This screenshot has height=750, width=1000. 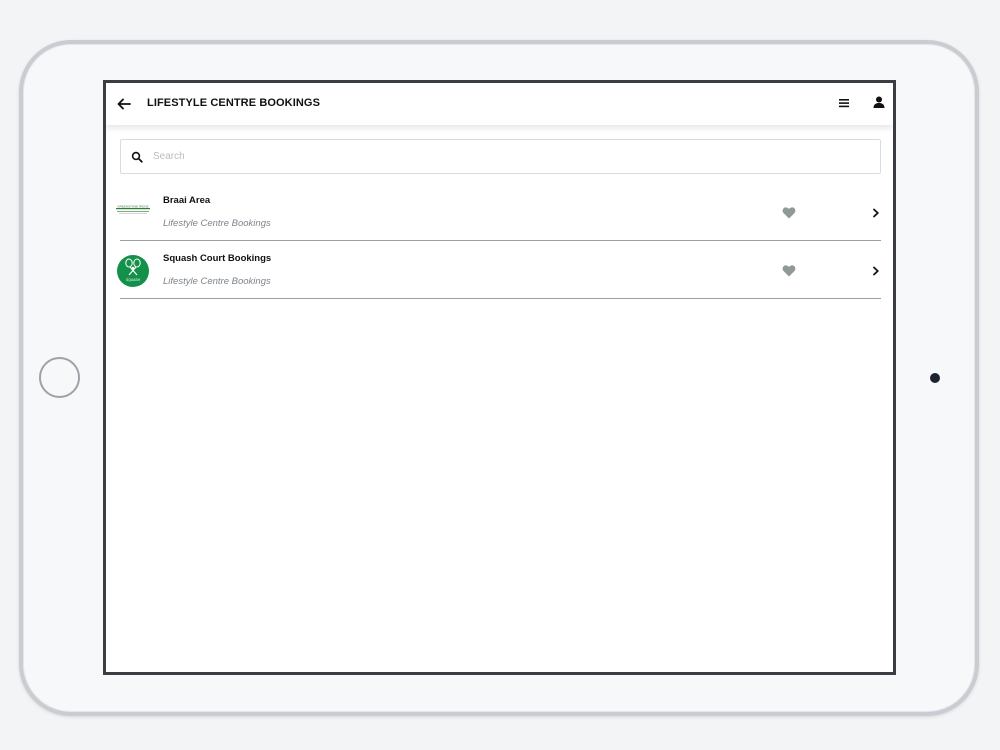 What do you see at coordinates (137, 157) in the screenshot?
I see `search-icon` at bounding box center [137, 157].